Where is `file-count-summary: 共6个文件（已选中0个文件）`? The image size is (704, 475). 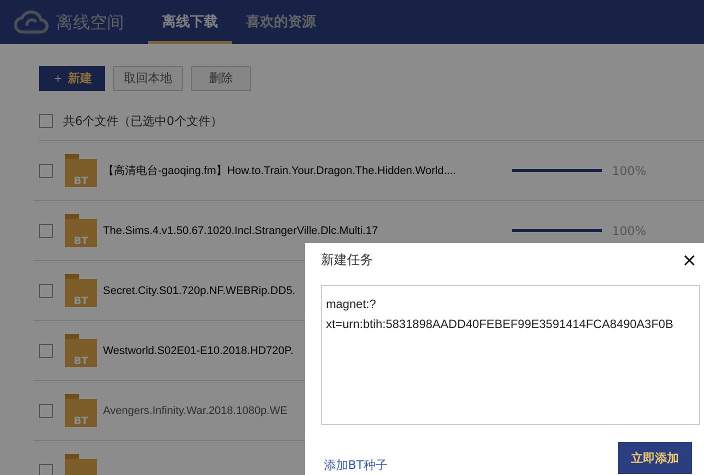 file-count-summary: 共6个文件（已选中0个文件） is located at coordinates (142, 121).